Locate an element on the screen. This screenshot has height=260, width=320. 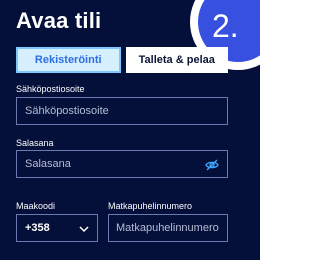
password-field is located at coordinates (110, 164).